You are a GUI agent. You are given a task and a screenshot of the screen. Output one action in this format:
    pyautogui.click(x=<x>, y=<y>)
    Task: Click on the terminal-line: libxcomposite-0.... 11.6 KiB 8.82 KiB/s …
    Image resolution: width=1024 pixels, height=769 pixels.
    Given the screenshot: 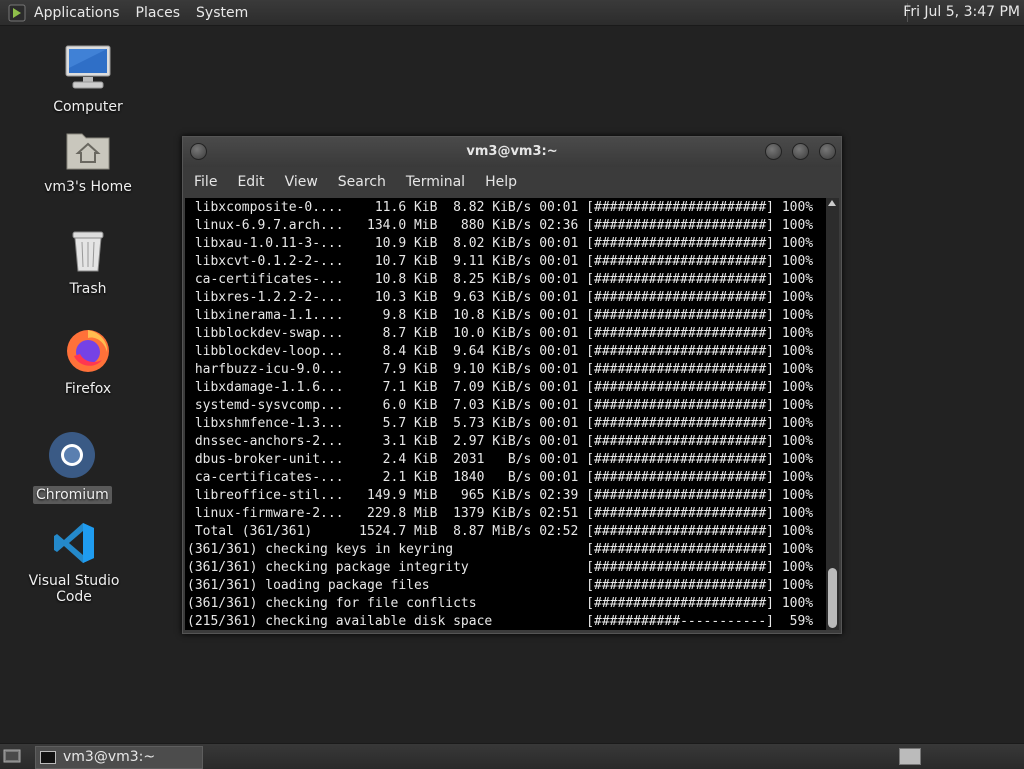 What is the action you would take?
    pyautogui.click(x=500, y=207)
    